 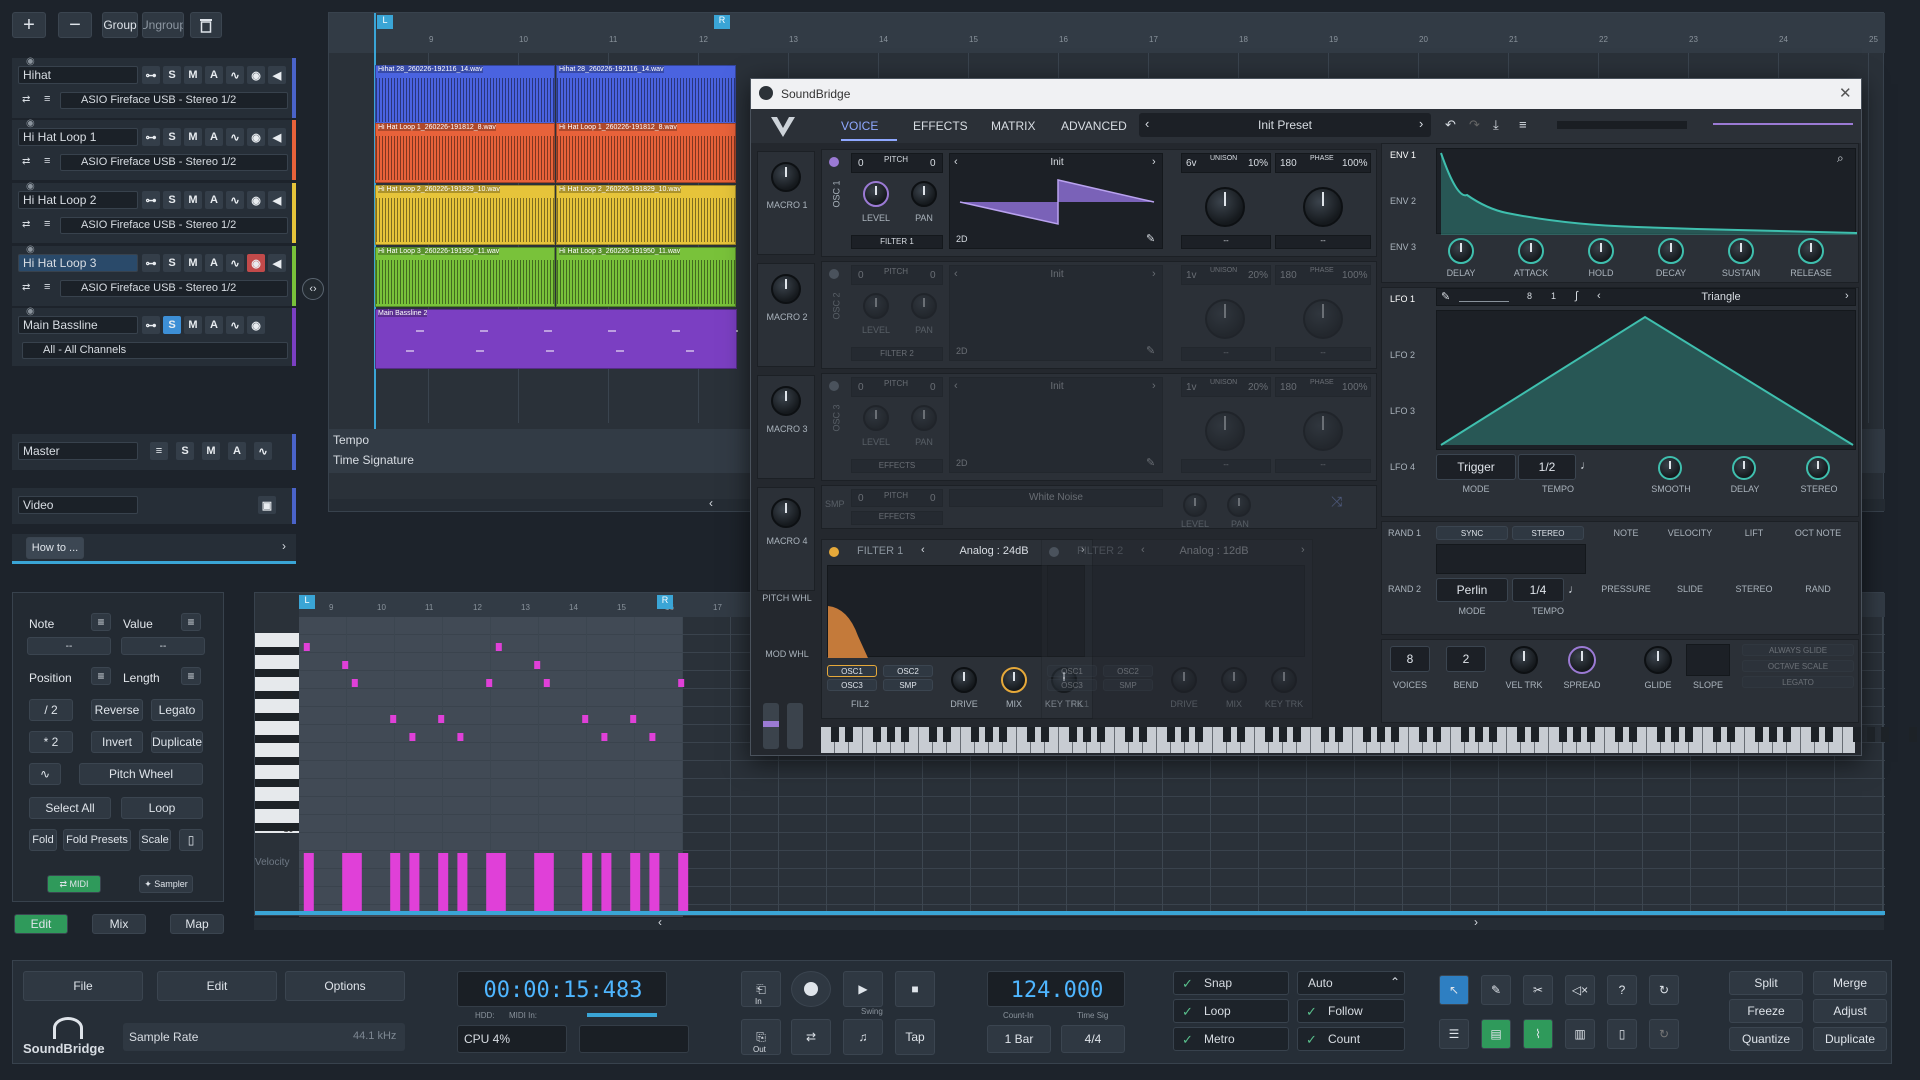 What do you see at coordinates (1128, 671) in the screenshot?
I see `filter-route-button: OSC2` at bounding box center [1128, 671].